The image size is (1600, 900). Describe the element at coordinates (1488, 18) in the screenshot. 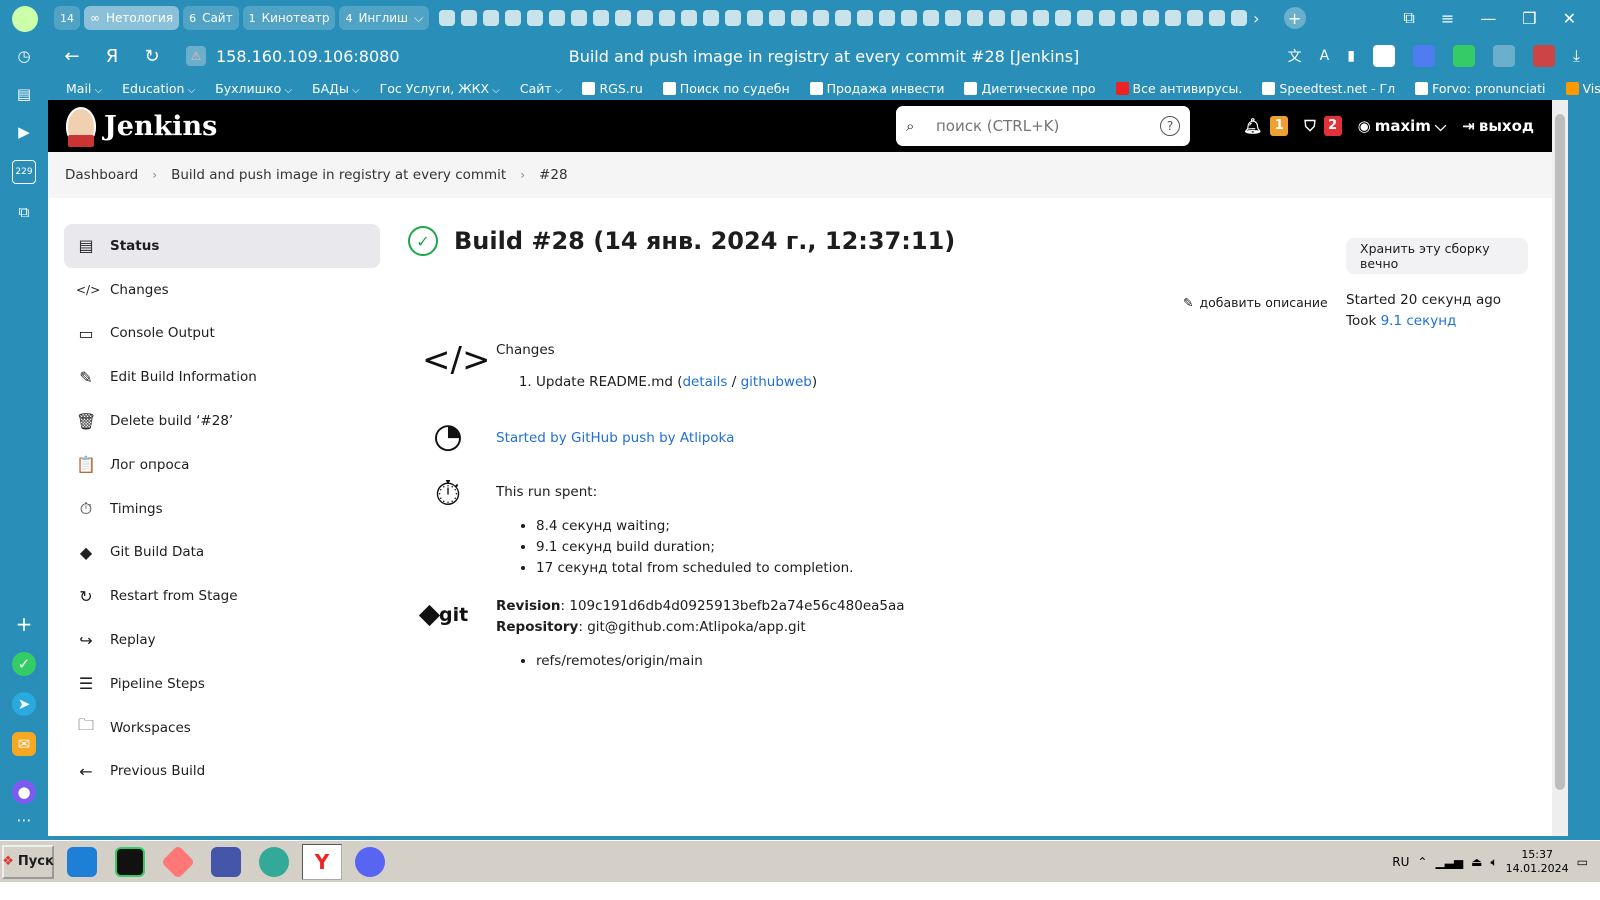

I see `minimize-icon: —` at that location.